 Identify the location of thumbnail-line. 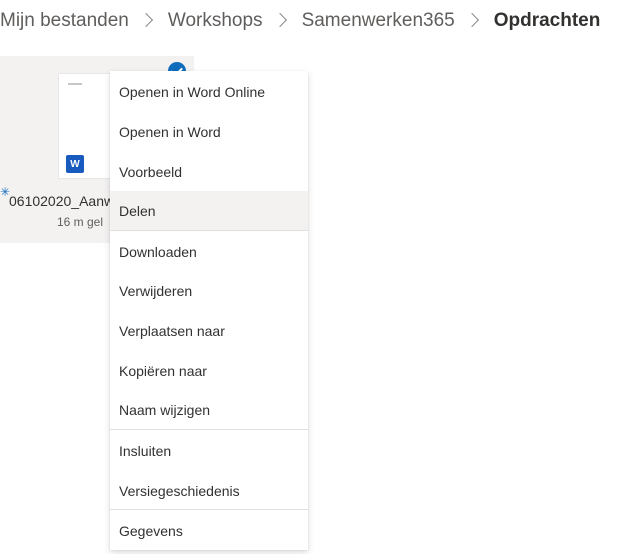
(75, 84).